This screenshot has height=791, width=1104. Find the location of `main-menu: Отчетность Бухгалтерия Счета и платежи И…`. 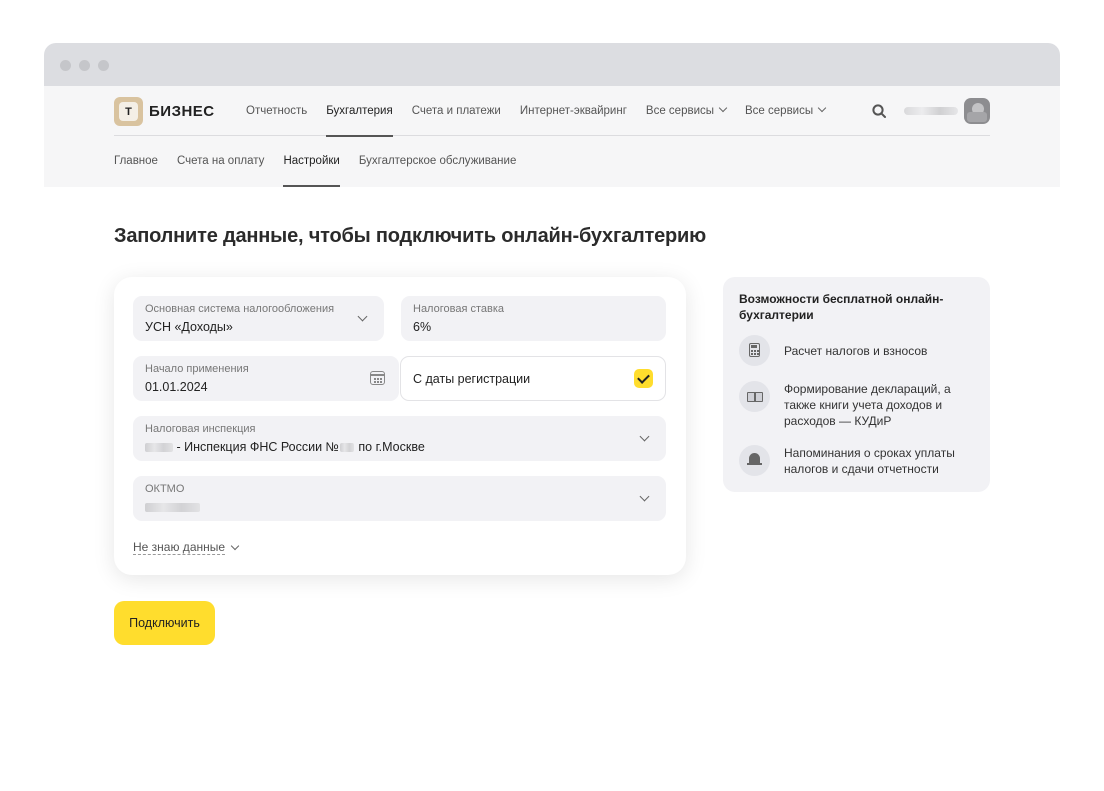

main-menu: Отчетность Бухгалтерия Счета и платежи И… is located at coordinates (545, 111).